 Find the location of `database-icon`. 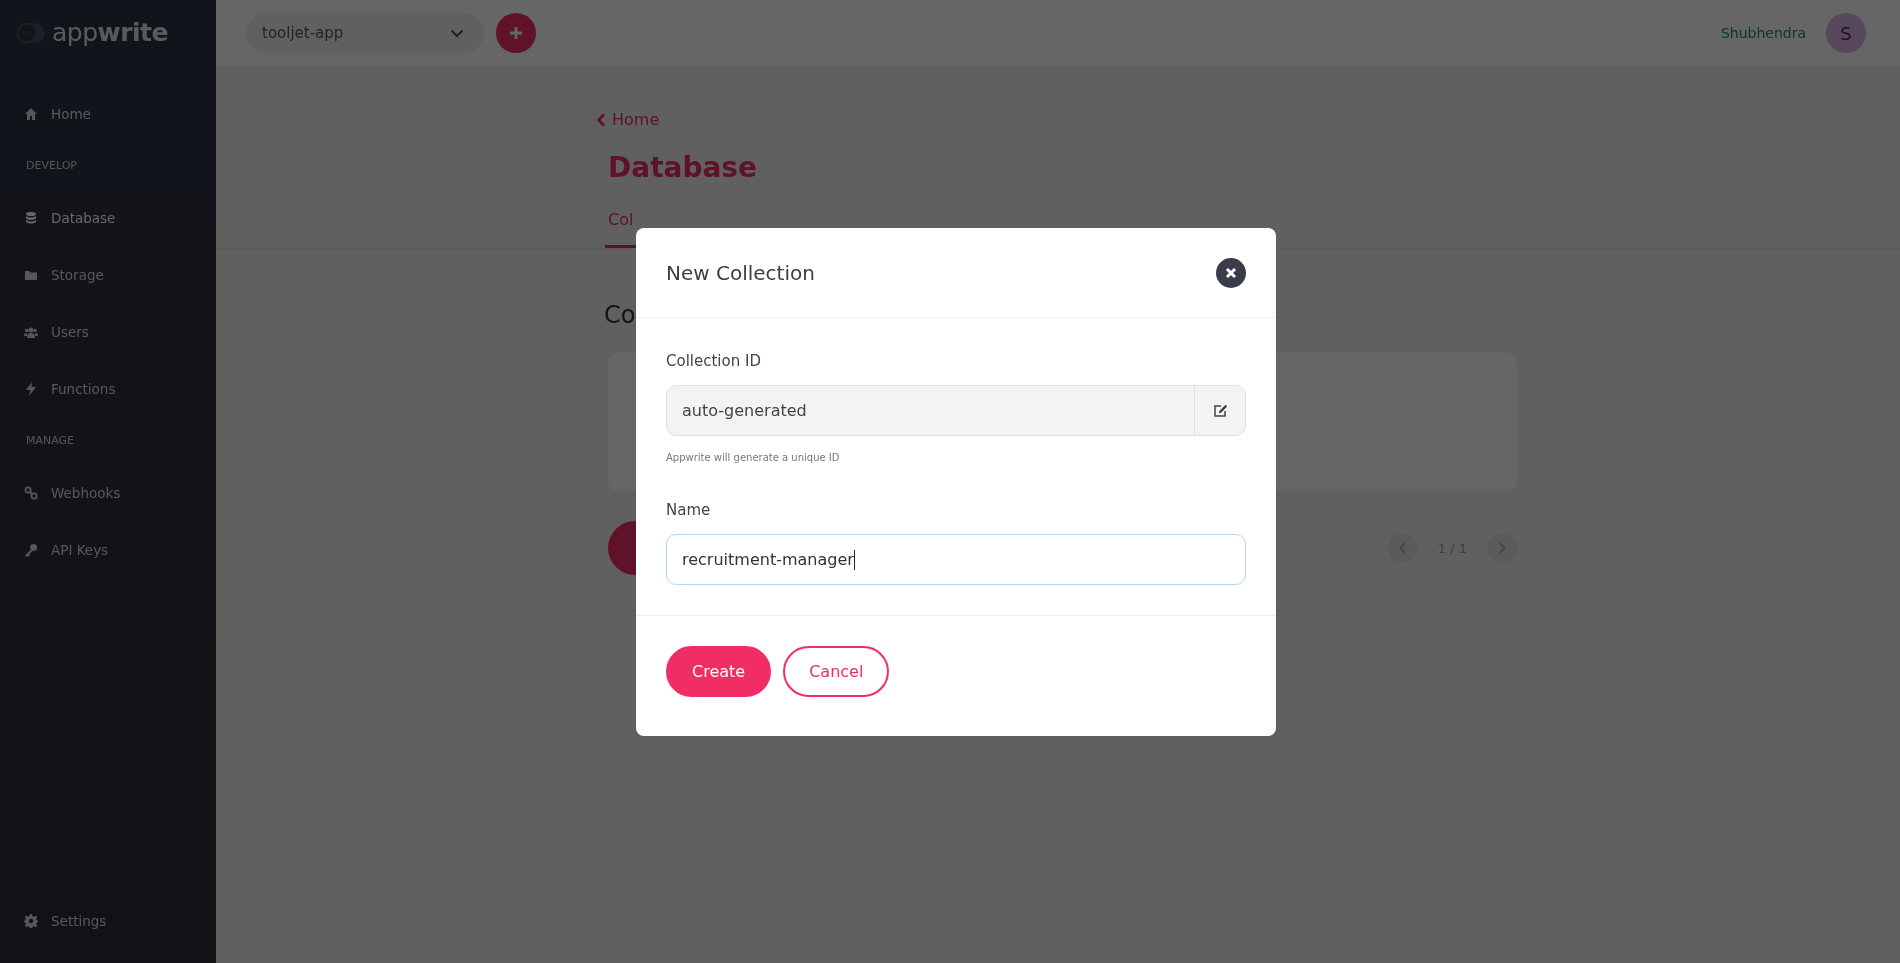

database-icon is located at coordinates (31, 217).